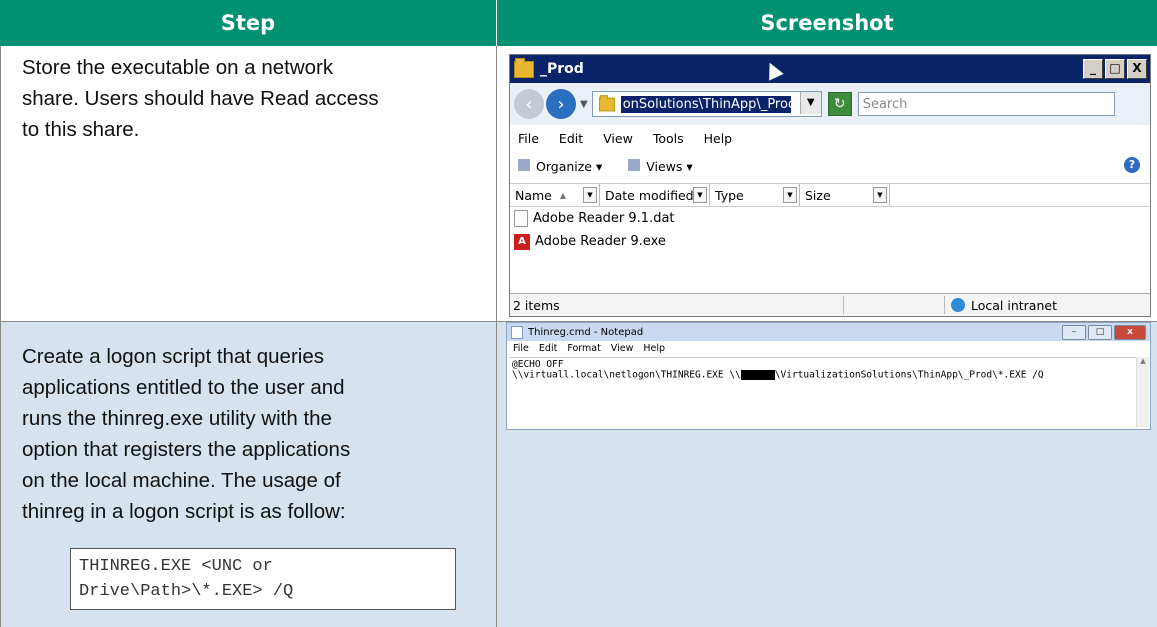 The height and width of the screenshot is (627, 1157). Describe the element at coordinates (773, 70) in the screenshot. I see `mouse-cursor-icon` at that location.